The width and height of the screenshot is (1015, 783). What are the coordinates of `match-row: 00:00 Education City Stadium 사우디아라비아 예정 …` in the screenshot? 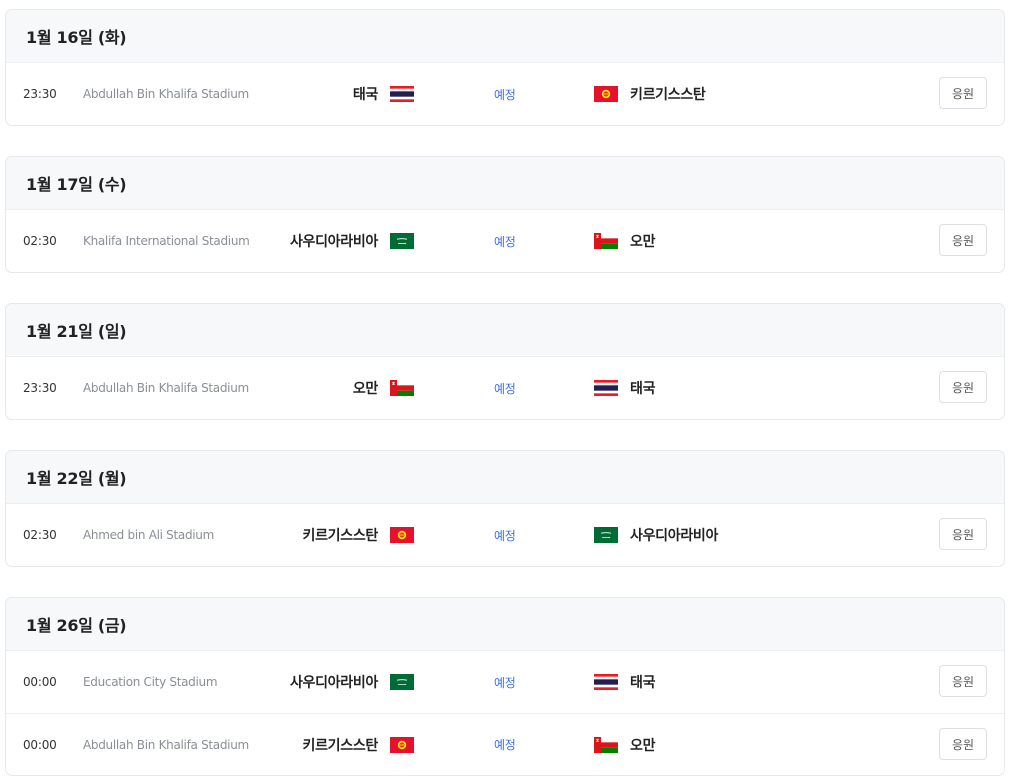 It's located at (505, 682).